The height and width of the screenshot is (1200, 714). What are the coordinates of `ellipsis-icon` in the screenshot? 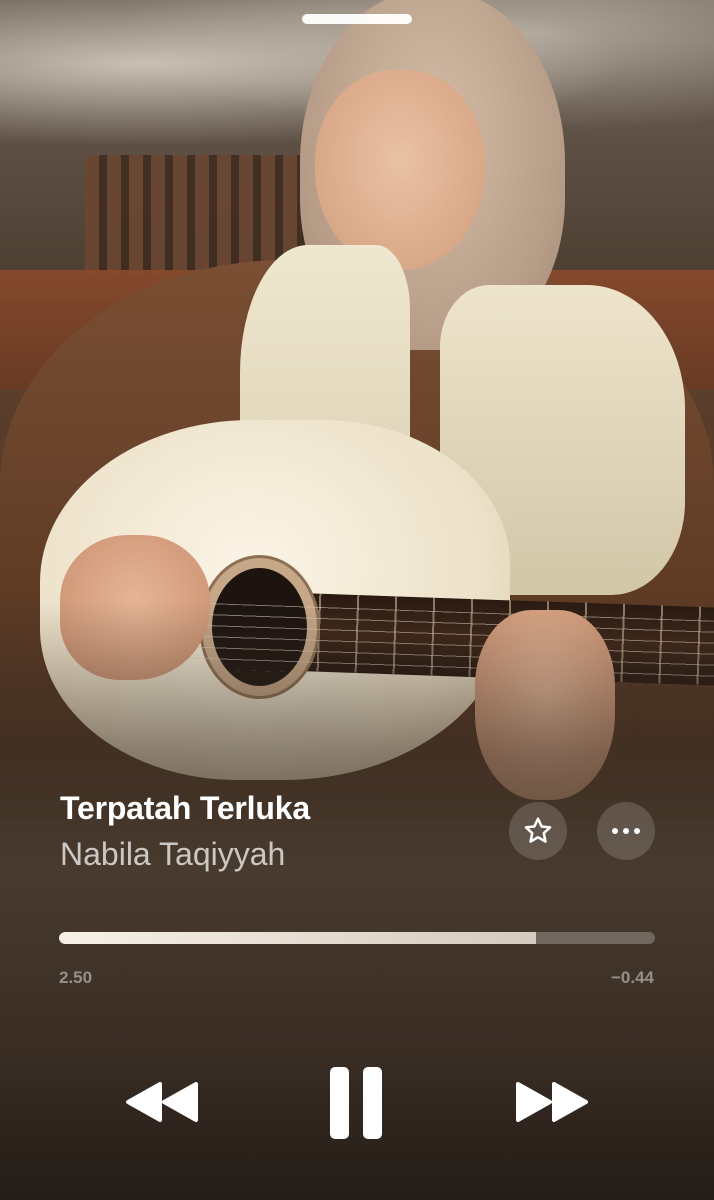 It's located at (626, 831).